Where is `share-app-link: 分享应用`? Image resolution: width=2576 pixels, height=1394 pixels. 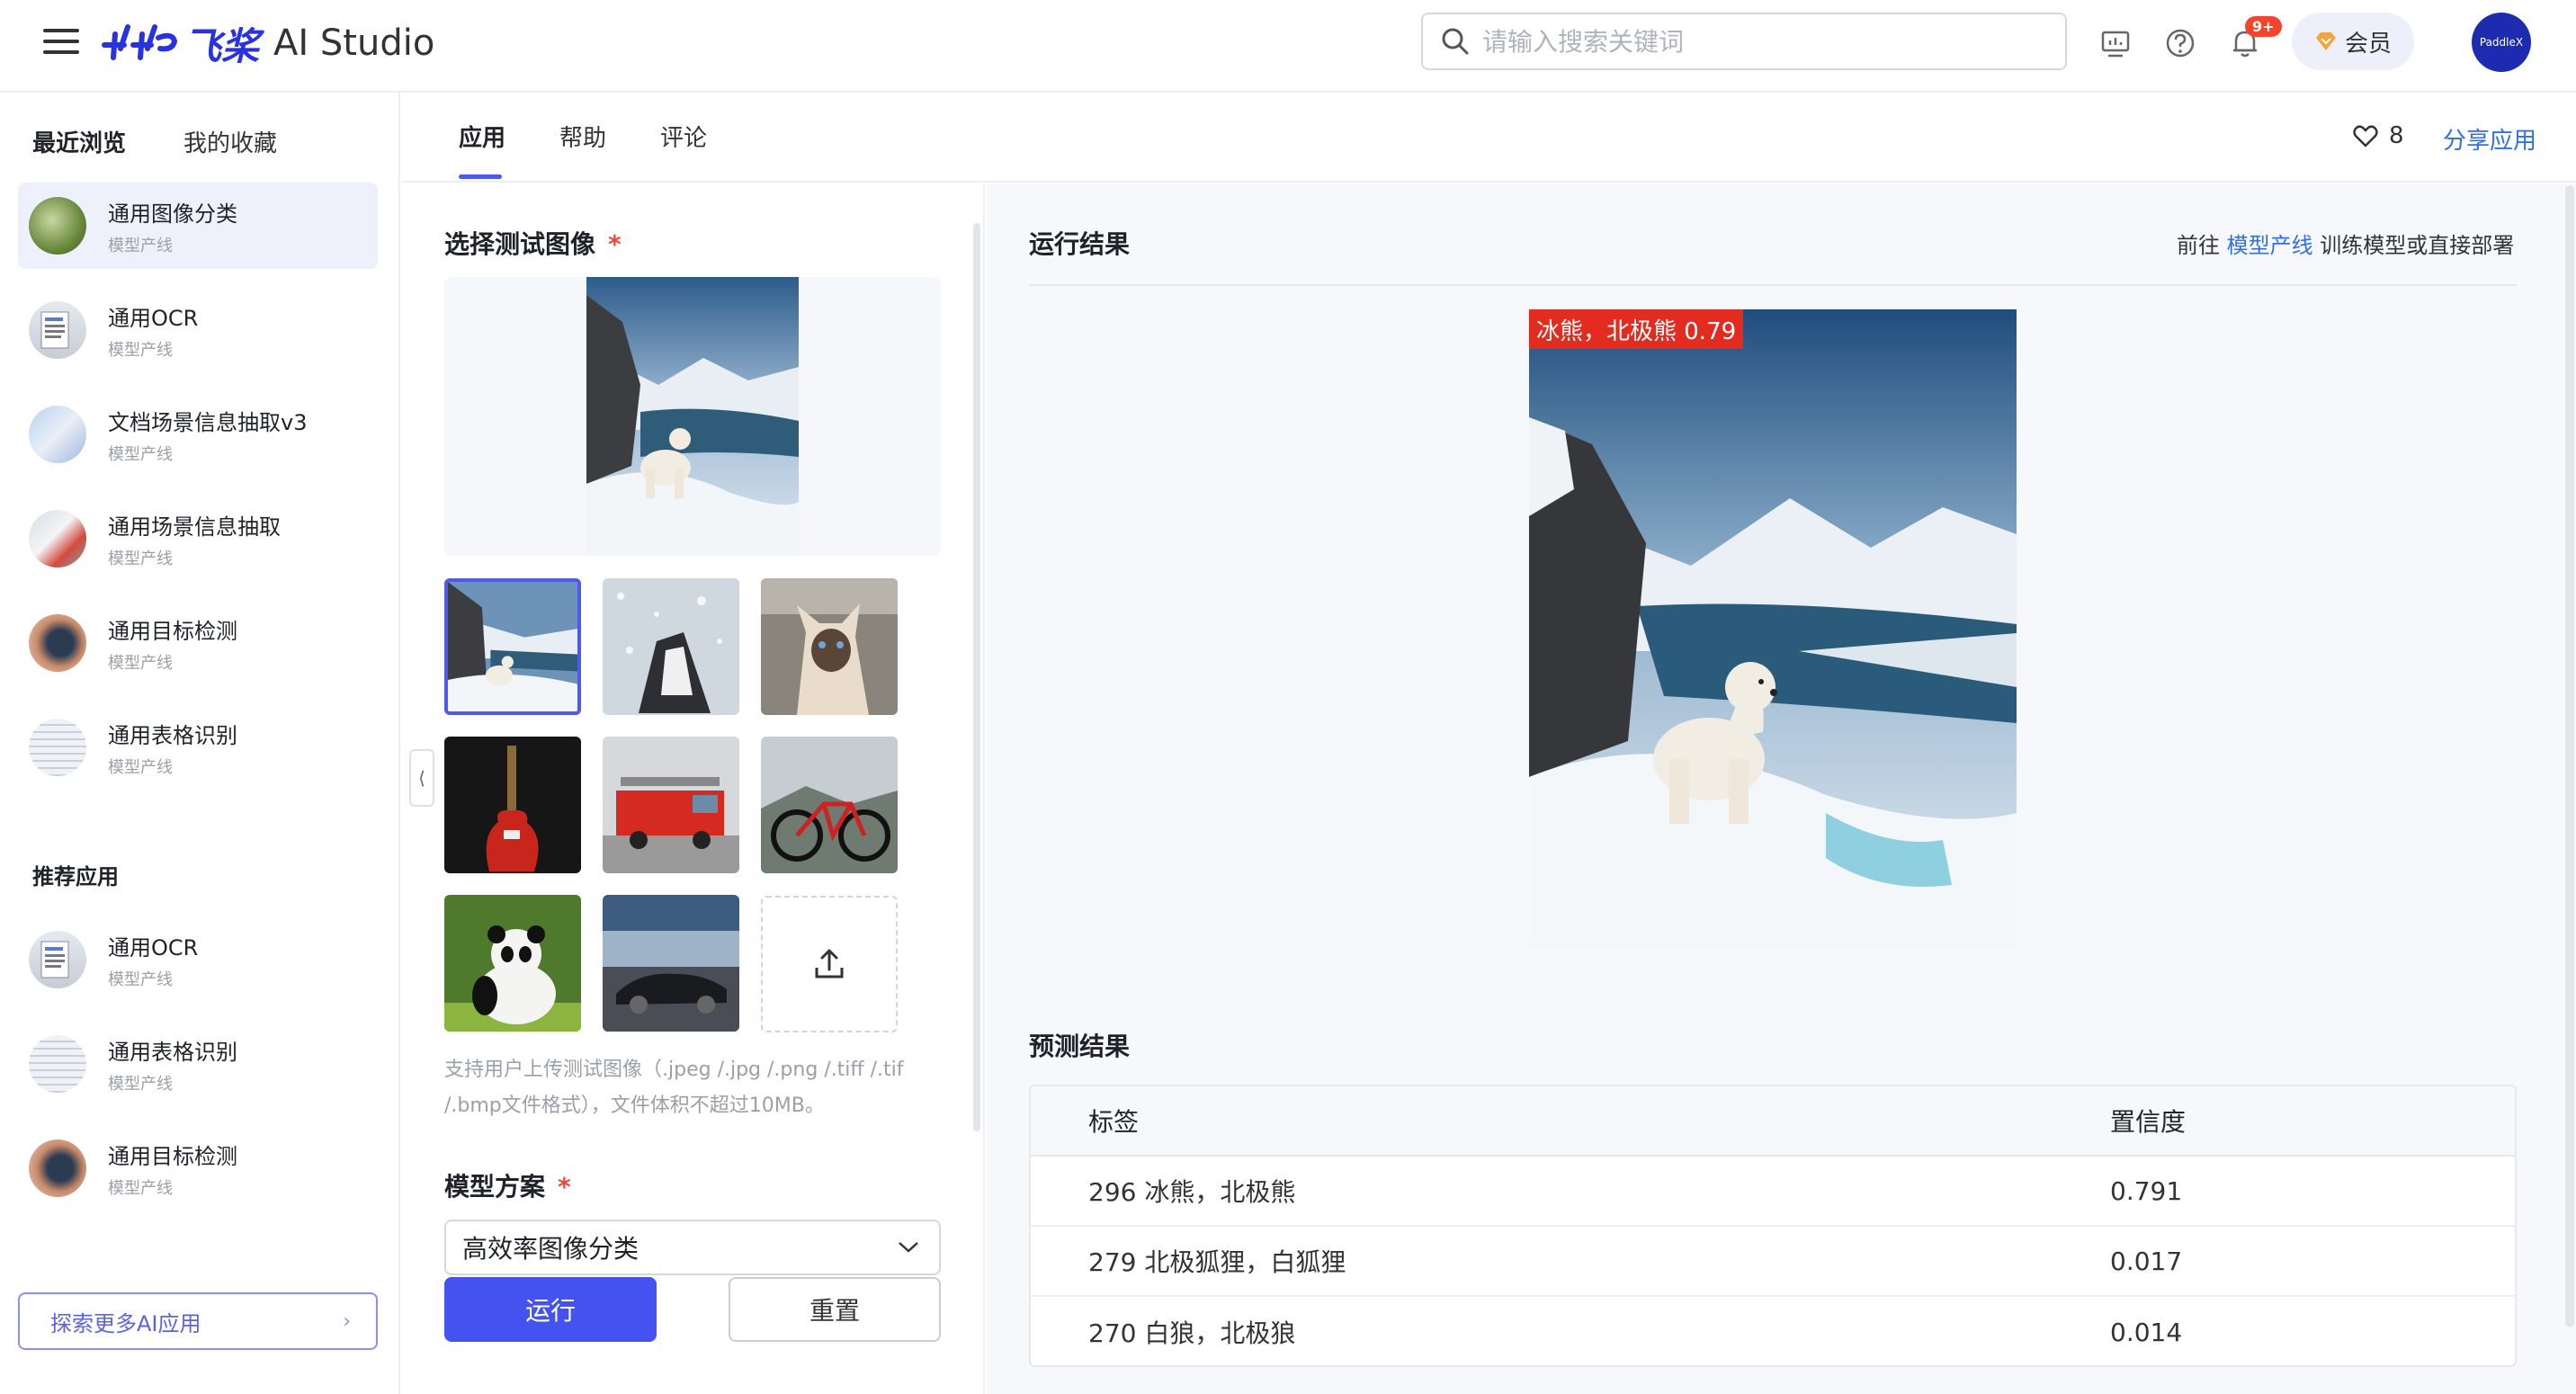 share-app-link: 分享应用 is located at coordinates (2489, 139).